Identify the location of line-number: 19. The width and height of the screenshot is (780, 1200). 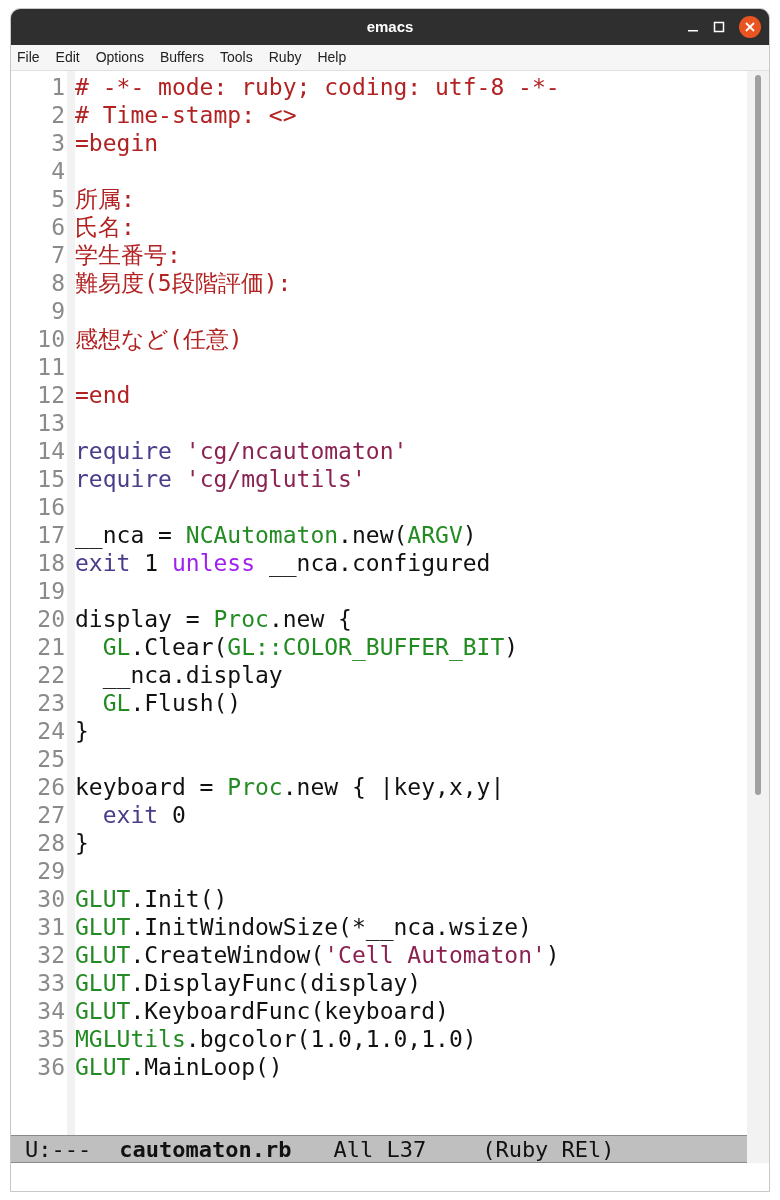
(50, 591).